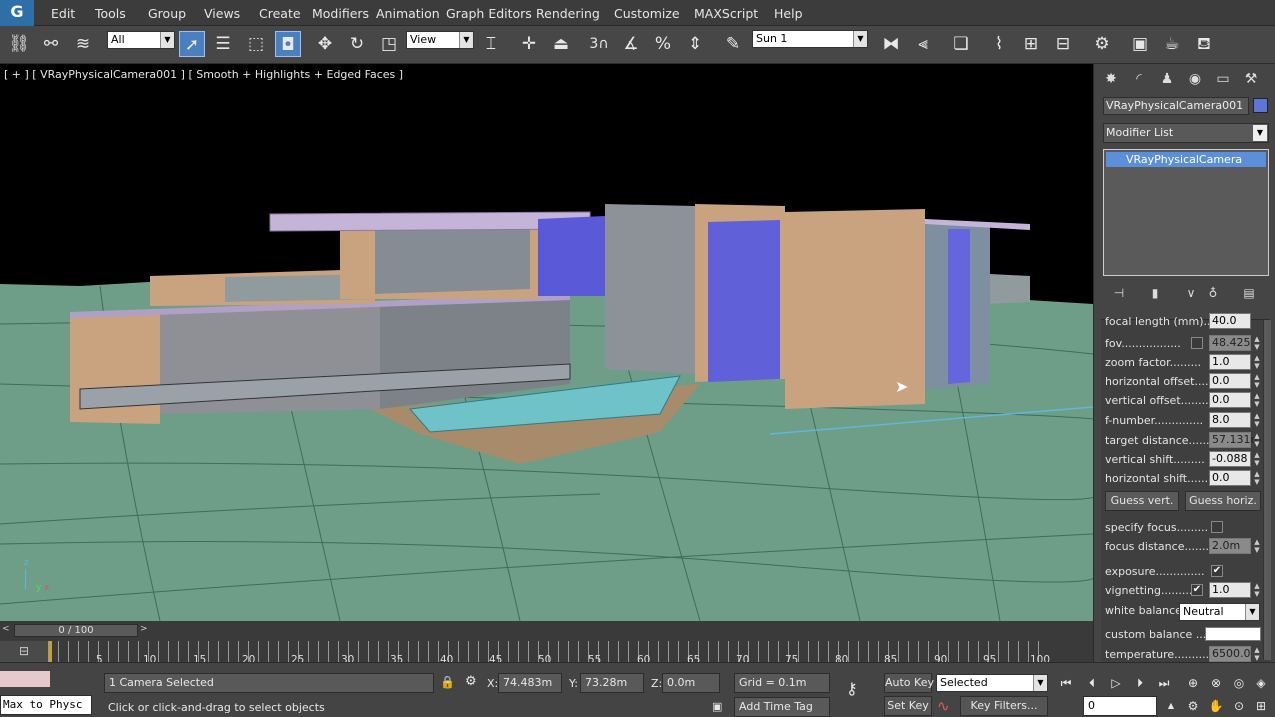 This screenshot has height=717, width=1275. What do you see at coordinates (1172, 44) in the screenshot?
I see `render-icon: ☕` at bounding box center [1172, 44].